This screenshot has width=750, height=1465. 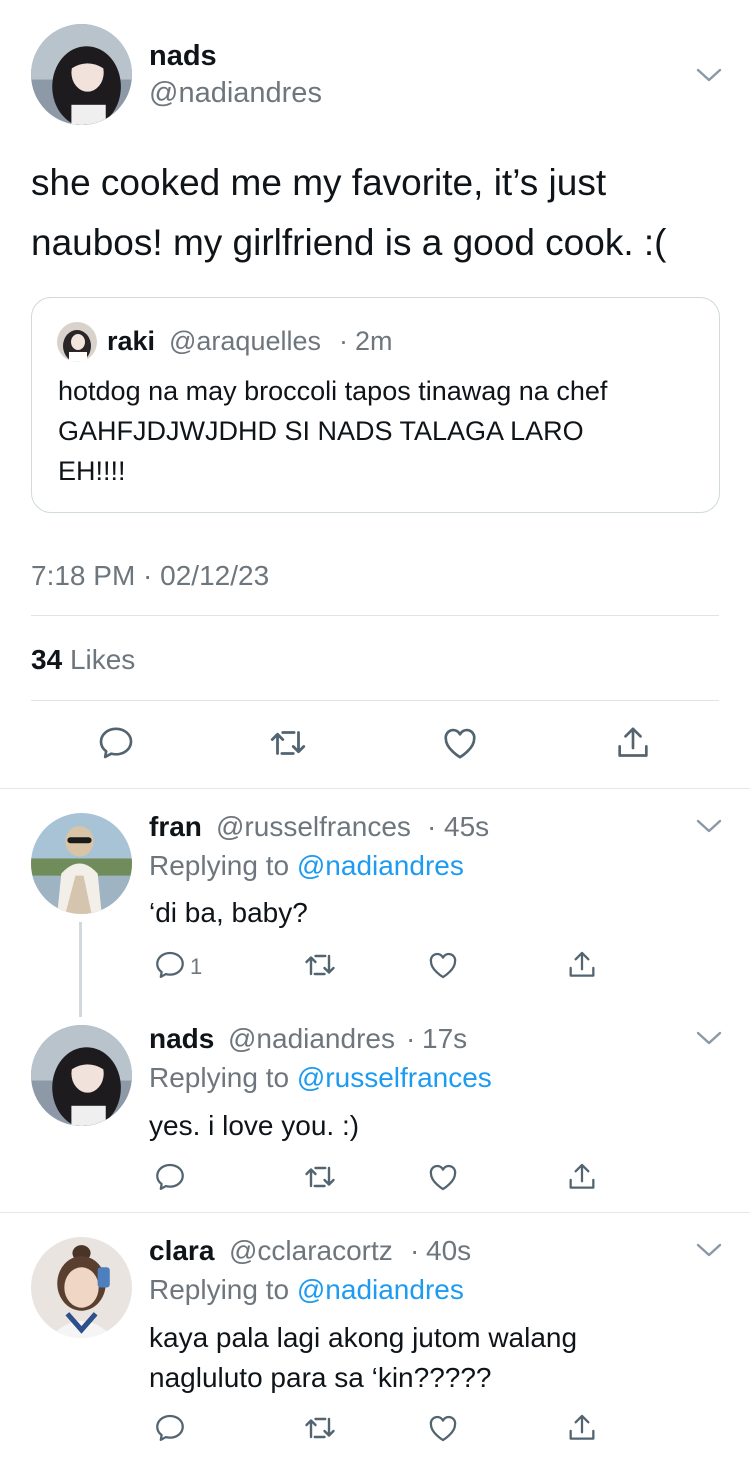 I want to click on quote-time: 2m, so click(x=374, y=341).